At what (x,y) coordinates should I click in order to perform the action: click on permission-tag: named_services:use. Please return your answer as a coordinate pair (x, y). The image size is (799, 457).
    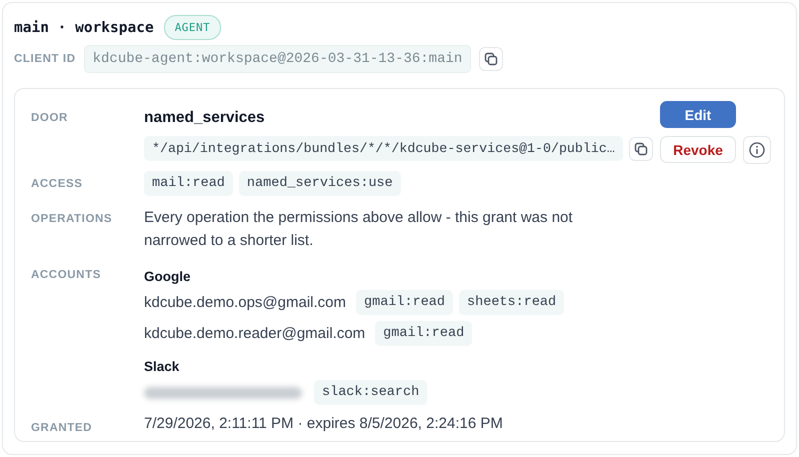
    Looking at the image, I should click on (319, 183).